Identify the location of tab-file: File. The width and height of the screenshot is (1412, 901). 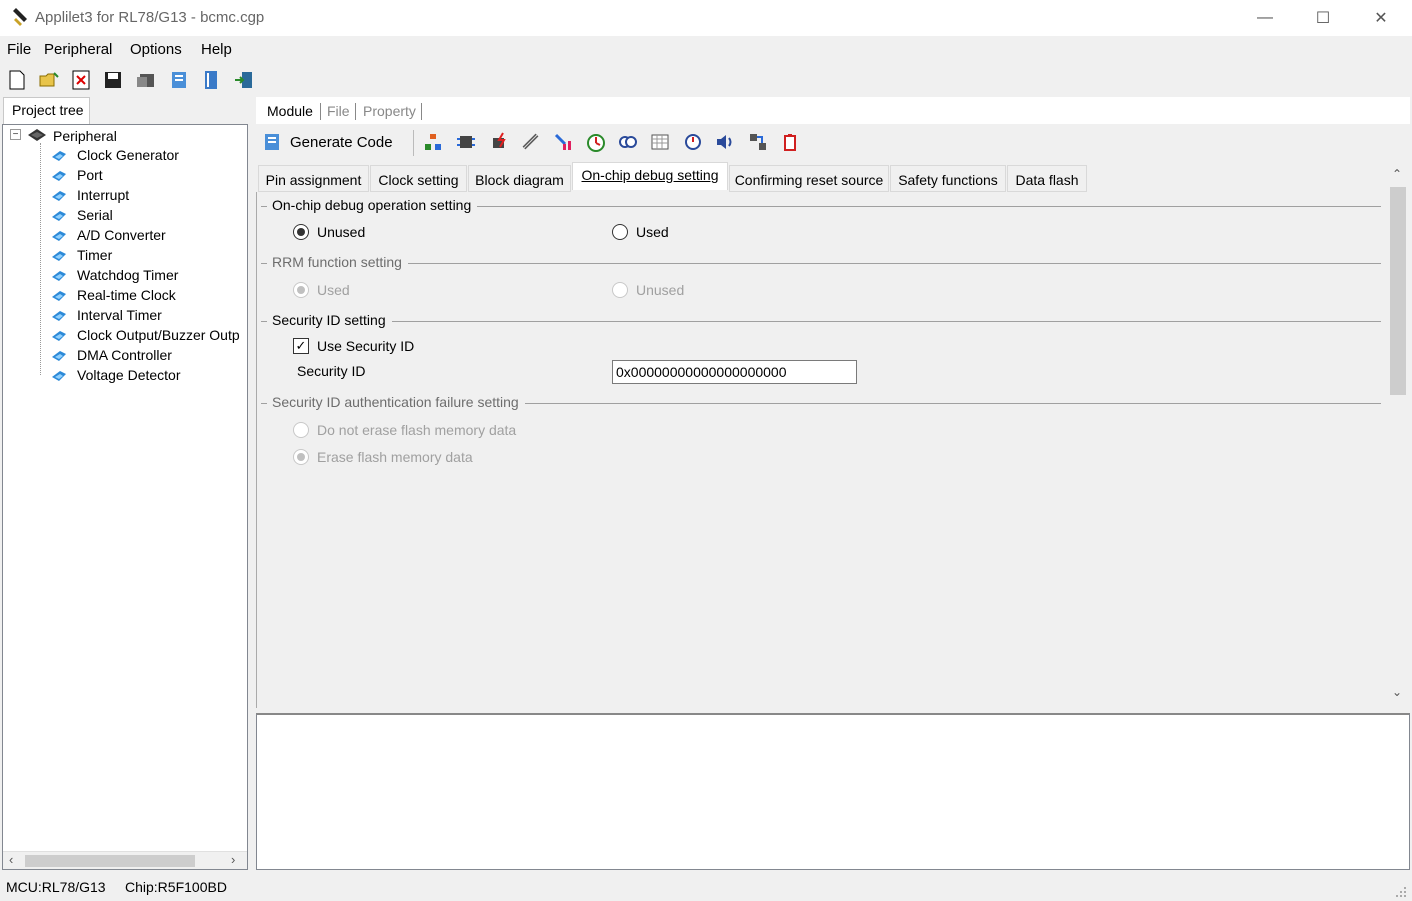
(338, 111).